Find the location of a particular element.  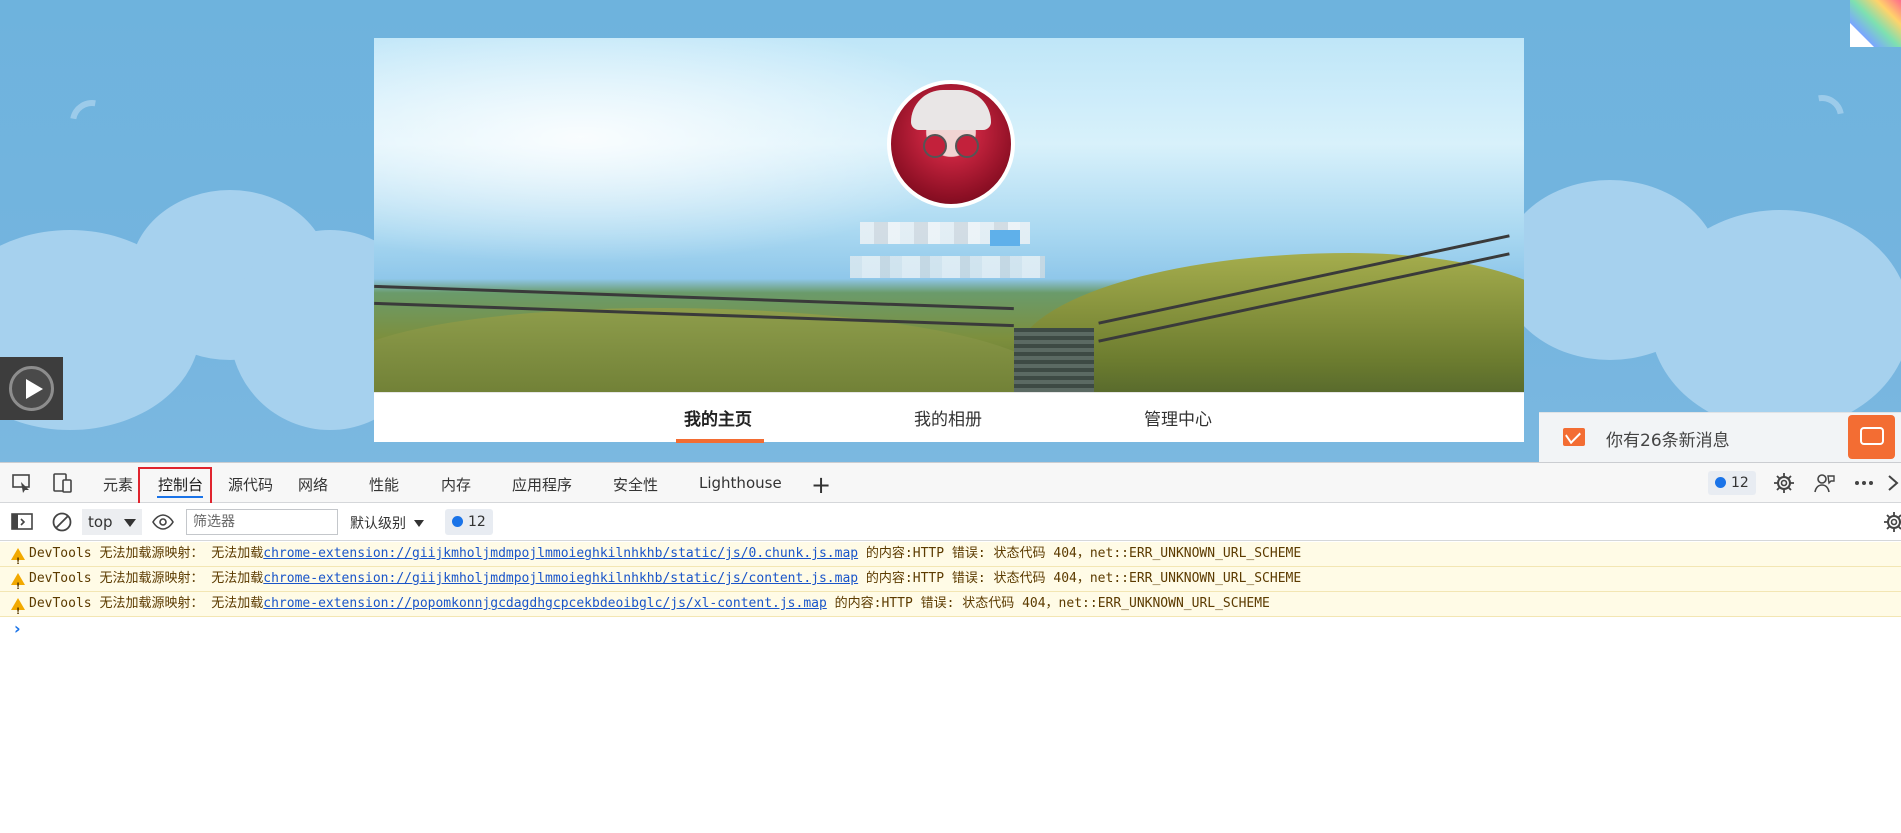

device-emulation-icon is located at coordinates (62, 483).